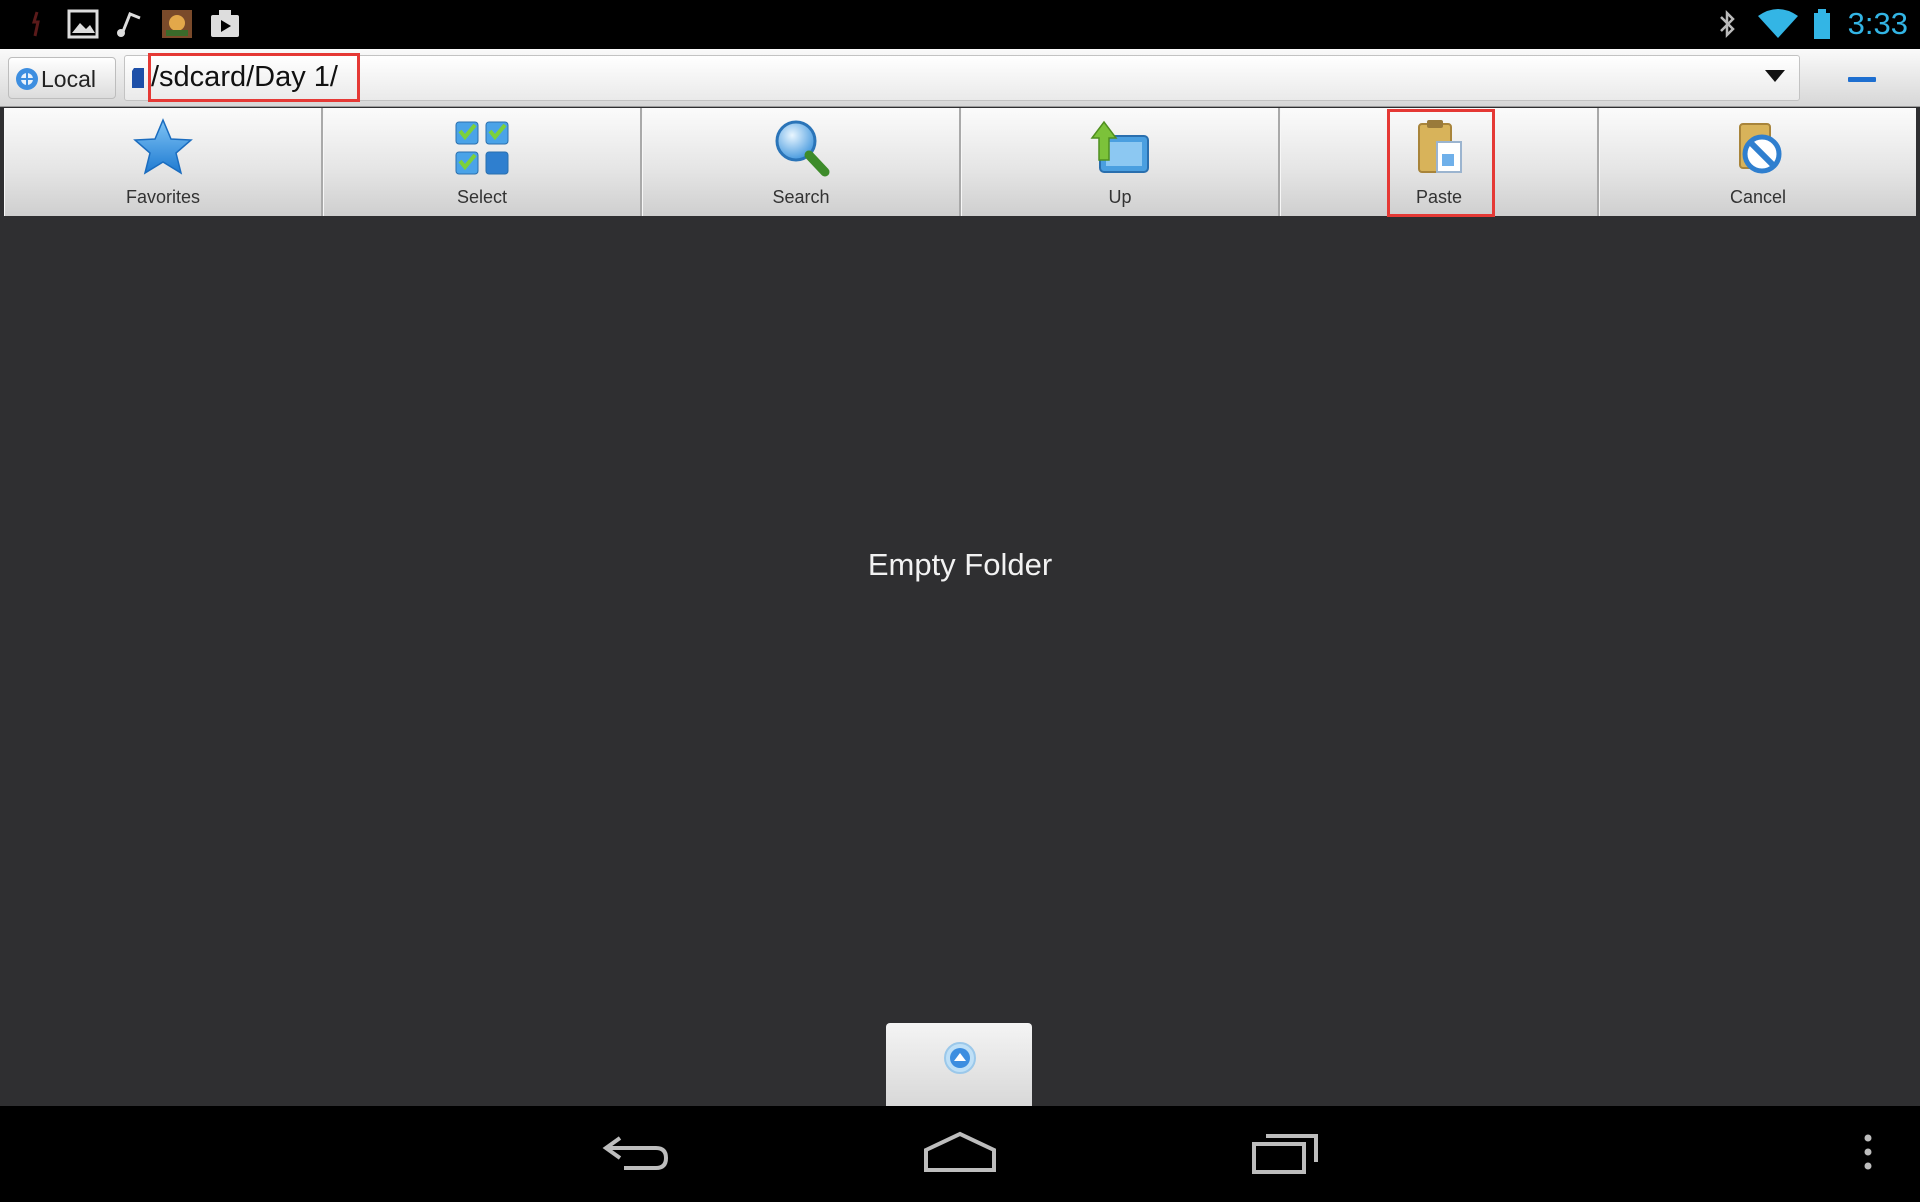  I want to click on favorites-label: Favorites, so click(163, 197).